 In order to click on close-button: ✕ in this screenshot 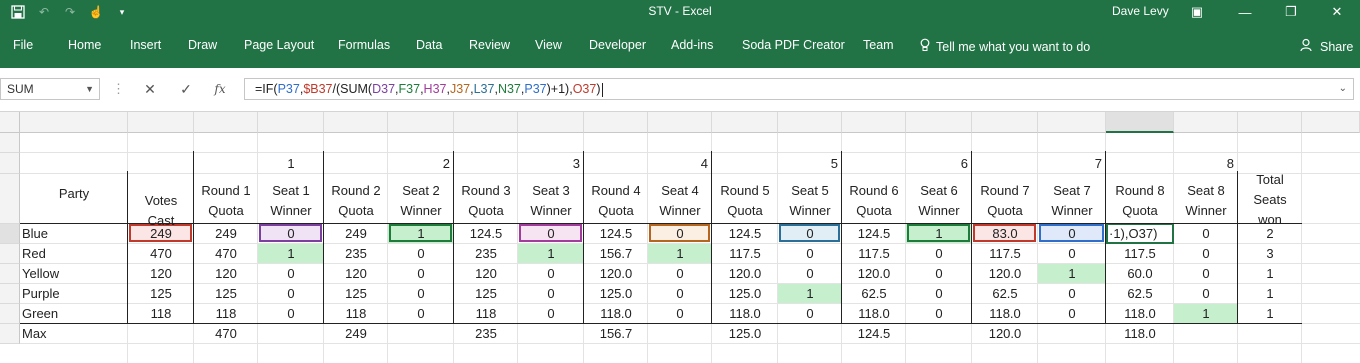, I will do `click(1337, 12)`.